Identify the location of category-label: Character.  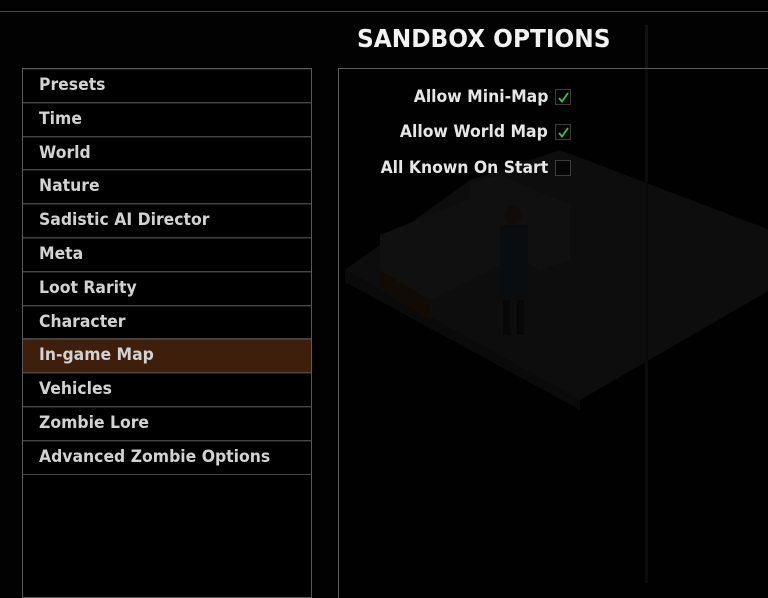
(82, 321).